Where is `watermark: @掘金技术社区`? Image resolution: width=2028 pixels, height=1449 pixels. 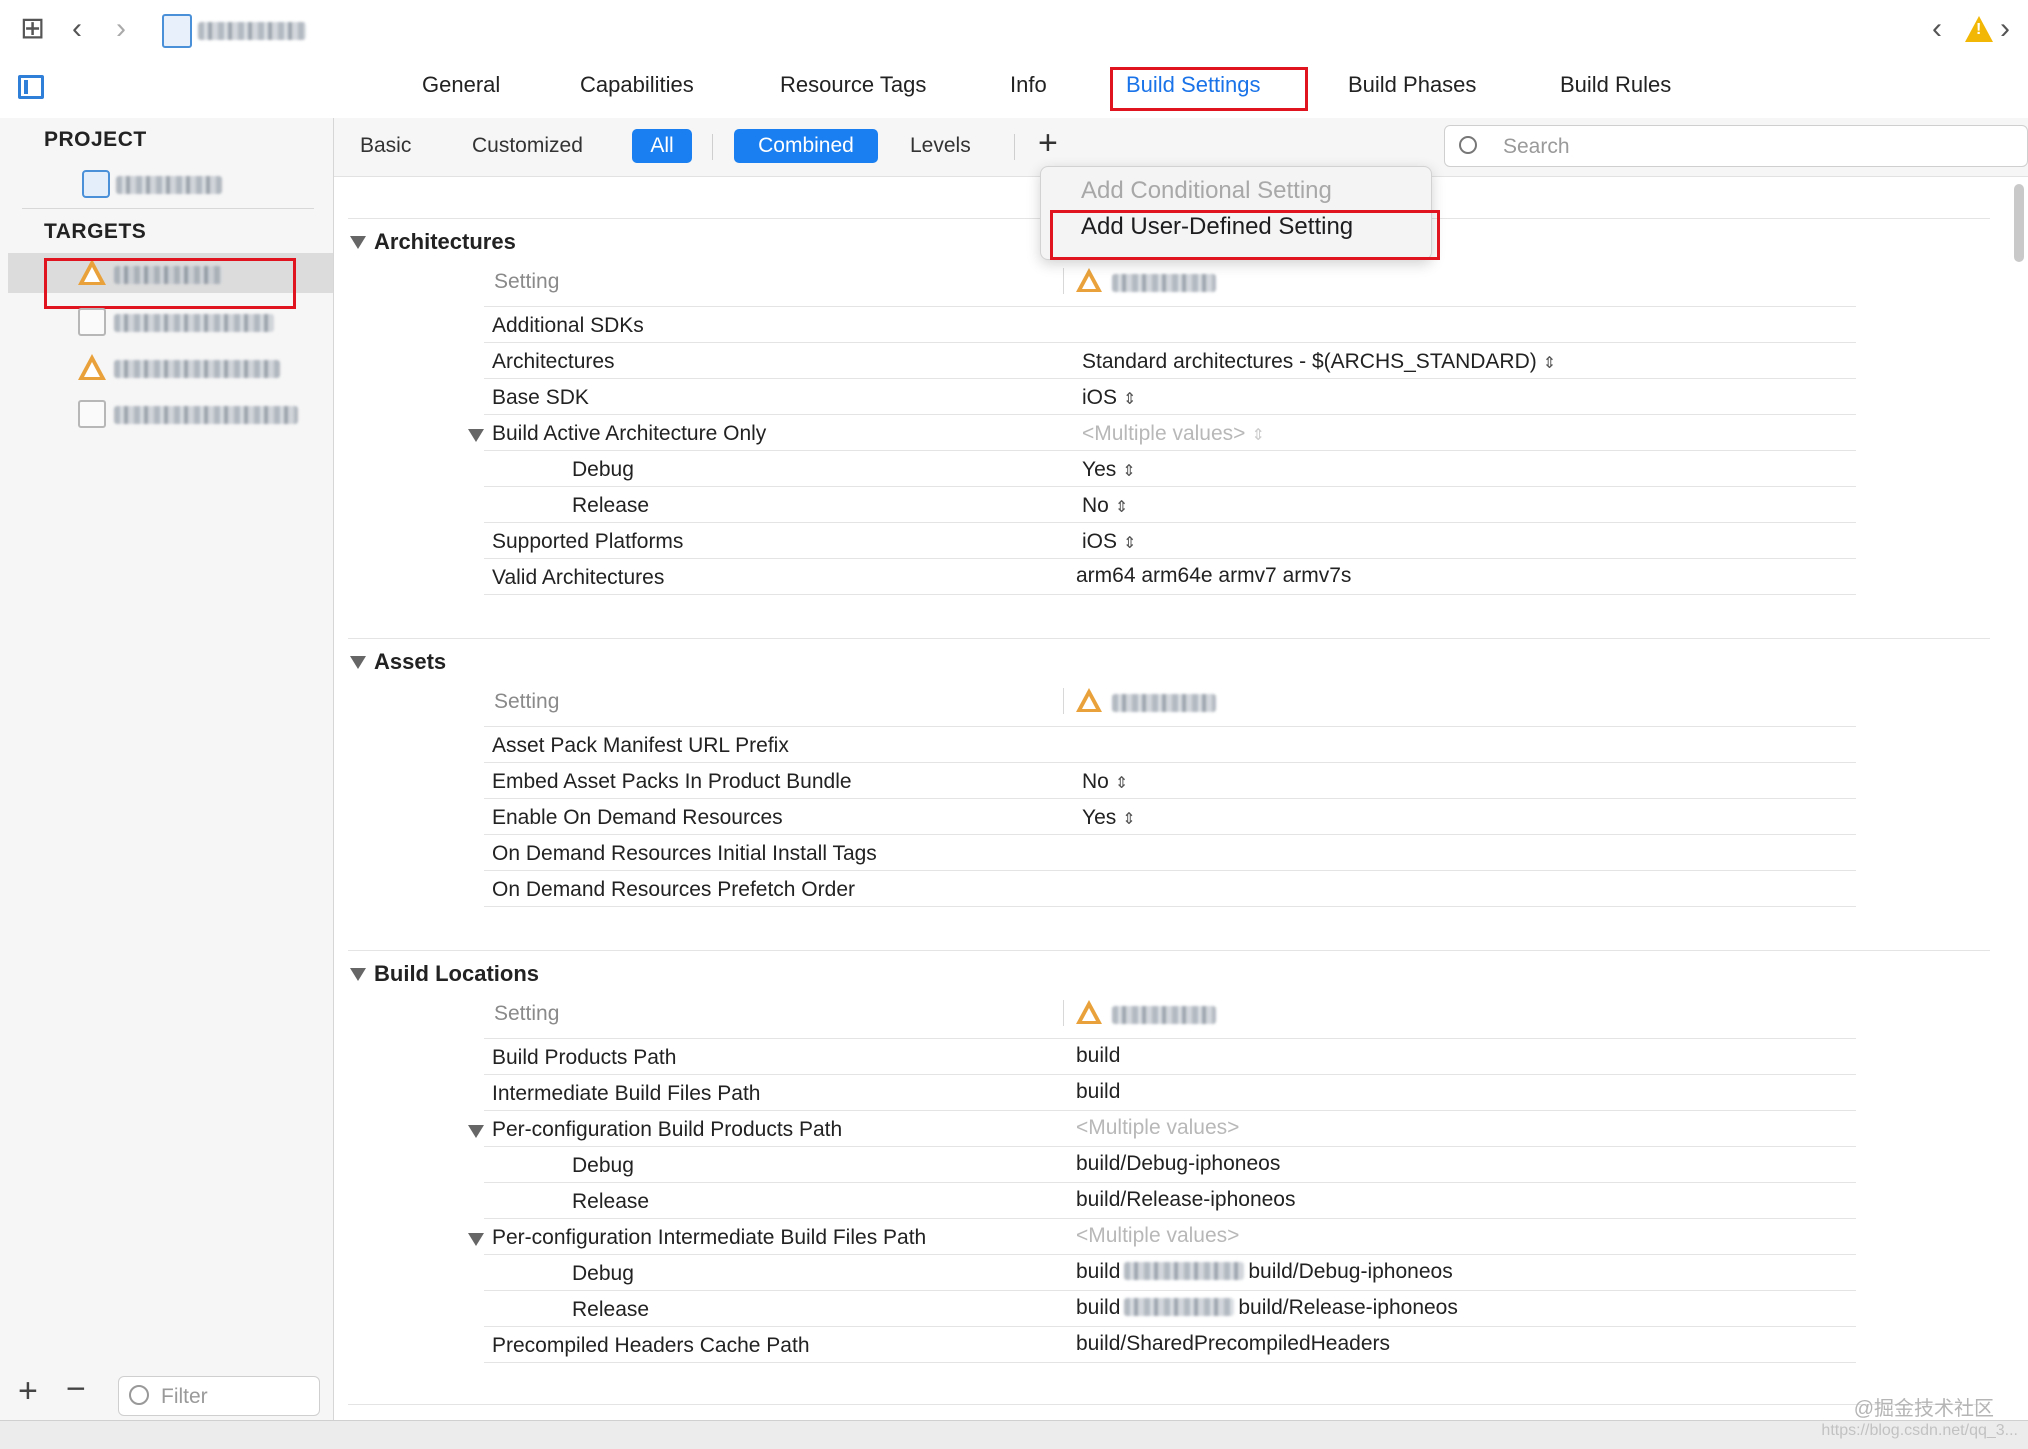 watermark: @掘金技术社区 is located at coordinates (1923, 1409).